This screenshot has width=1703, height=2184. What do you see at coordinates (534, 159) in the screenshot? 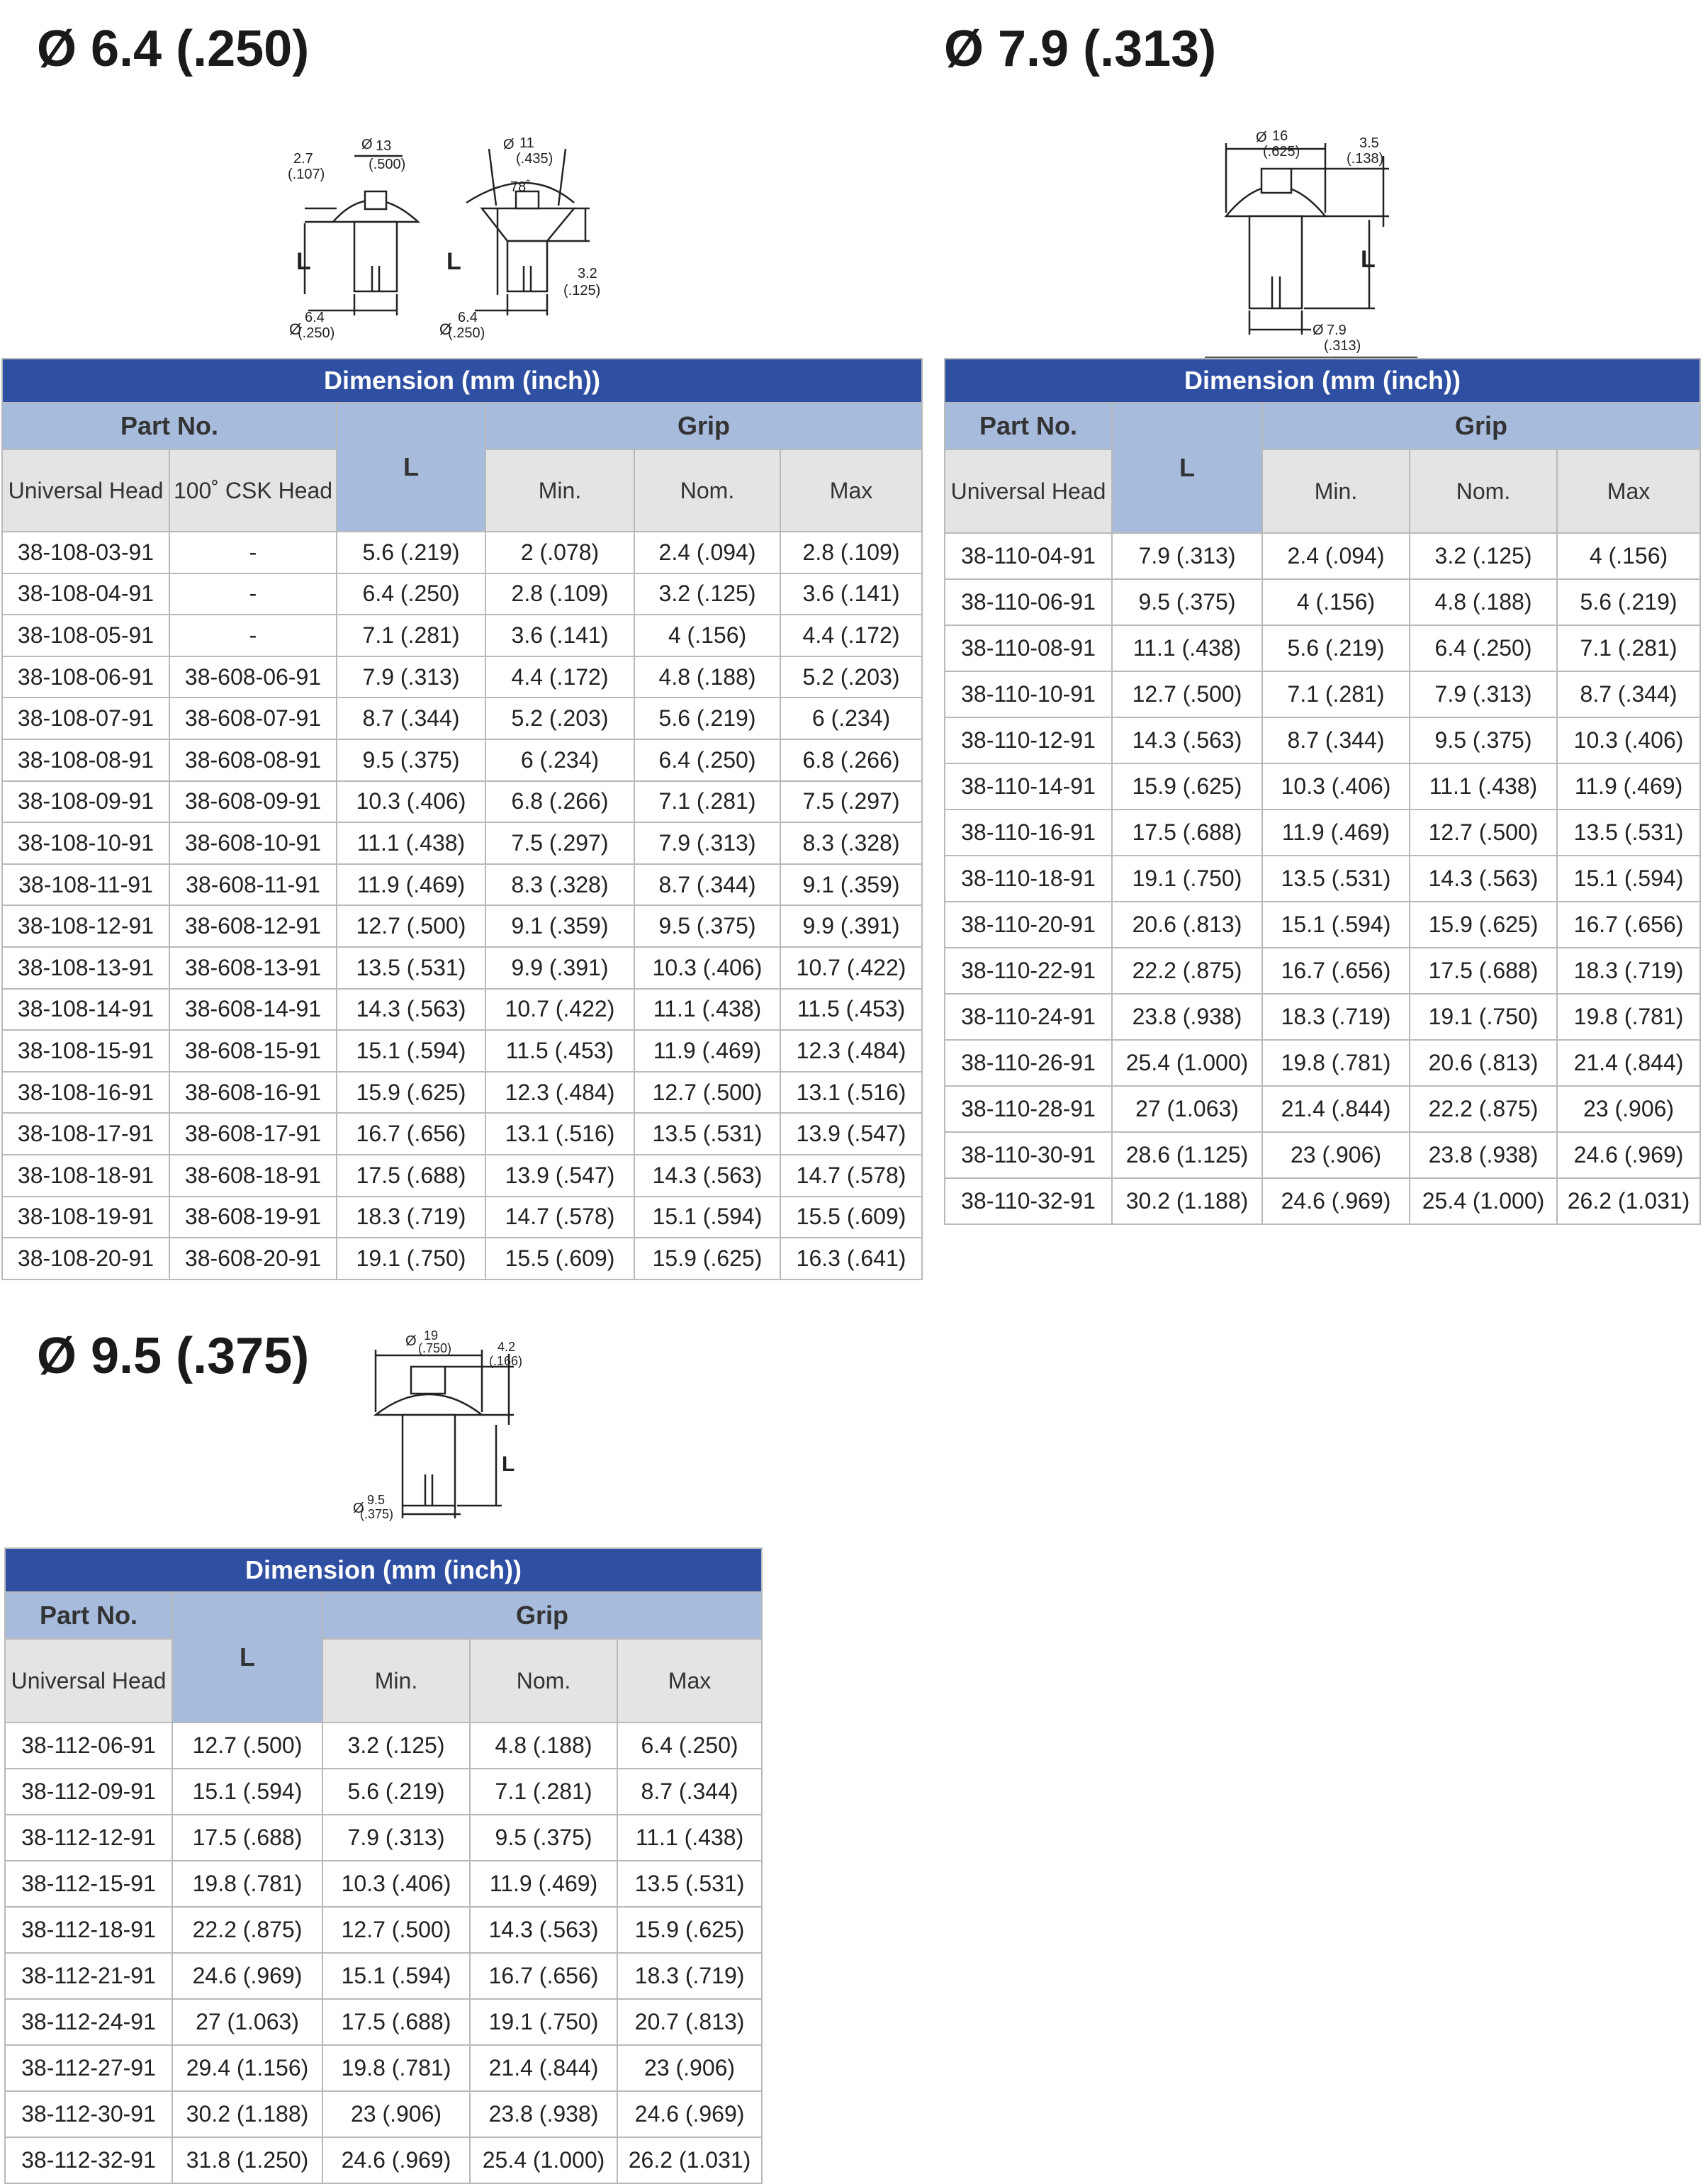
I see `svg-text: (.435)` at bounding box center [534, 159].